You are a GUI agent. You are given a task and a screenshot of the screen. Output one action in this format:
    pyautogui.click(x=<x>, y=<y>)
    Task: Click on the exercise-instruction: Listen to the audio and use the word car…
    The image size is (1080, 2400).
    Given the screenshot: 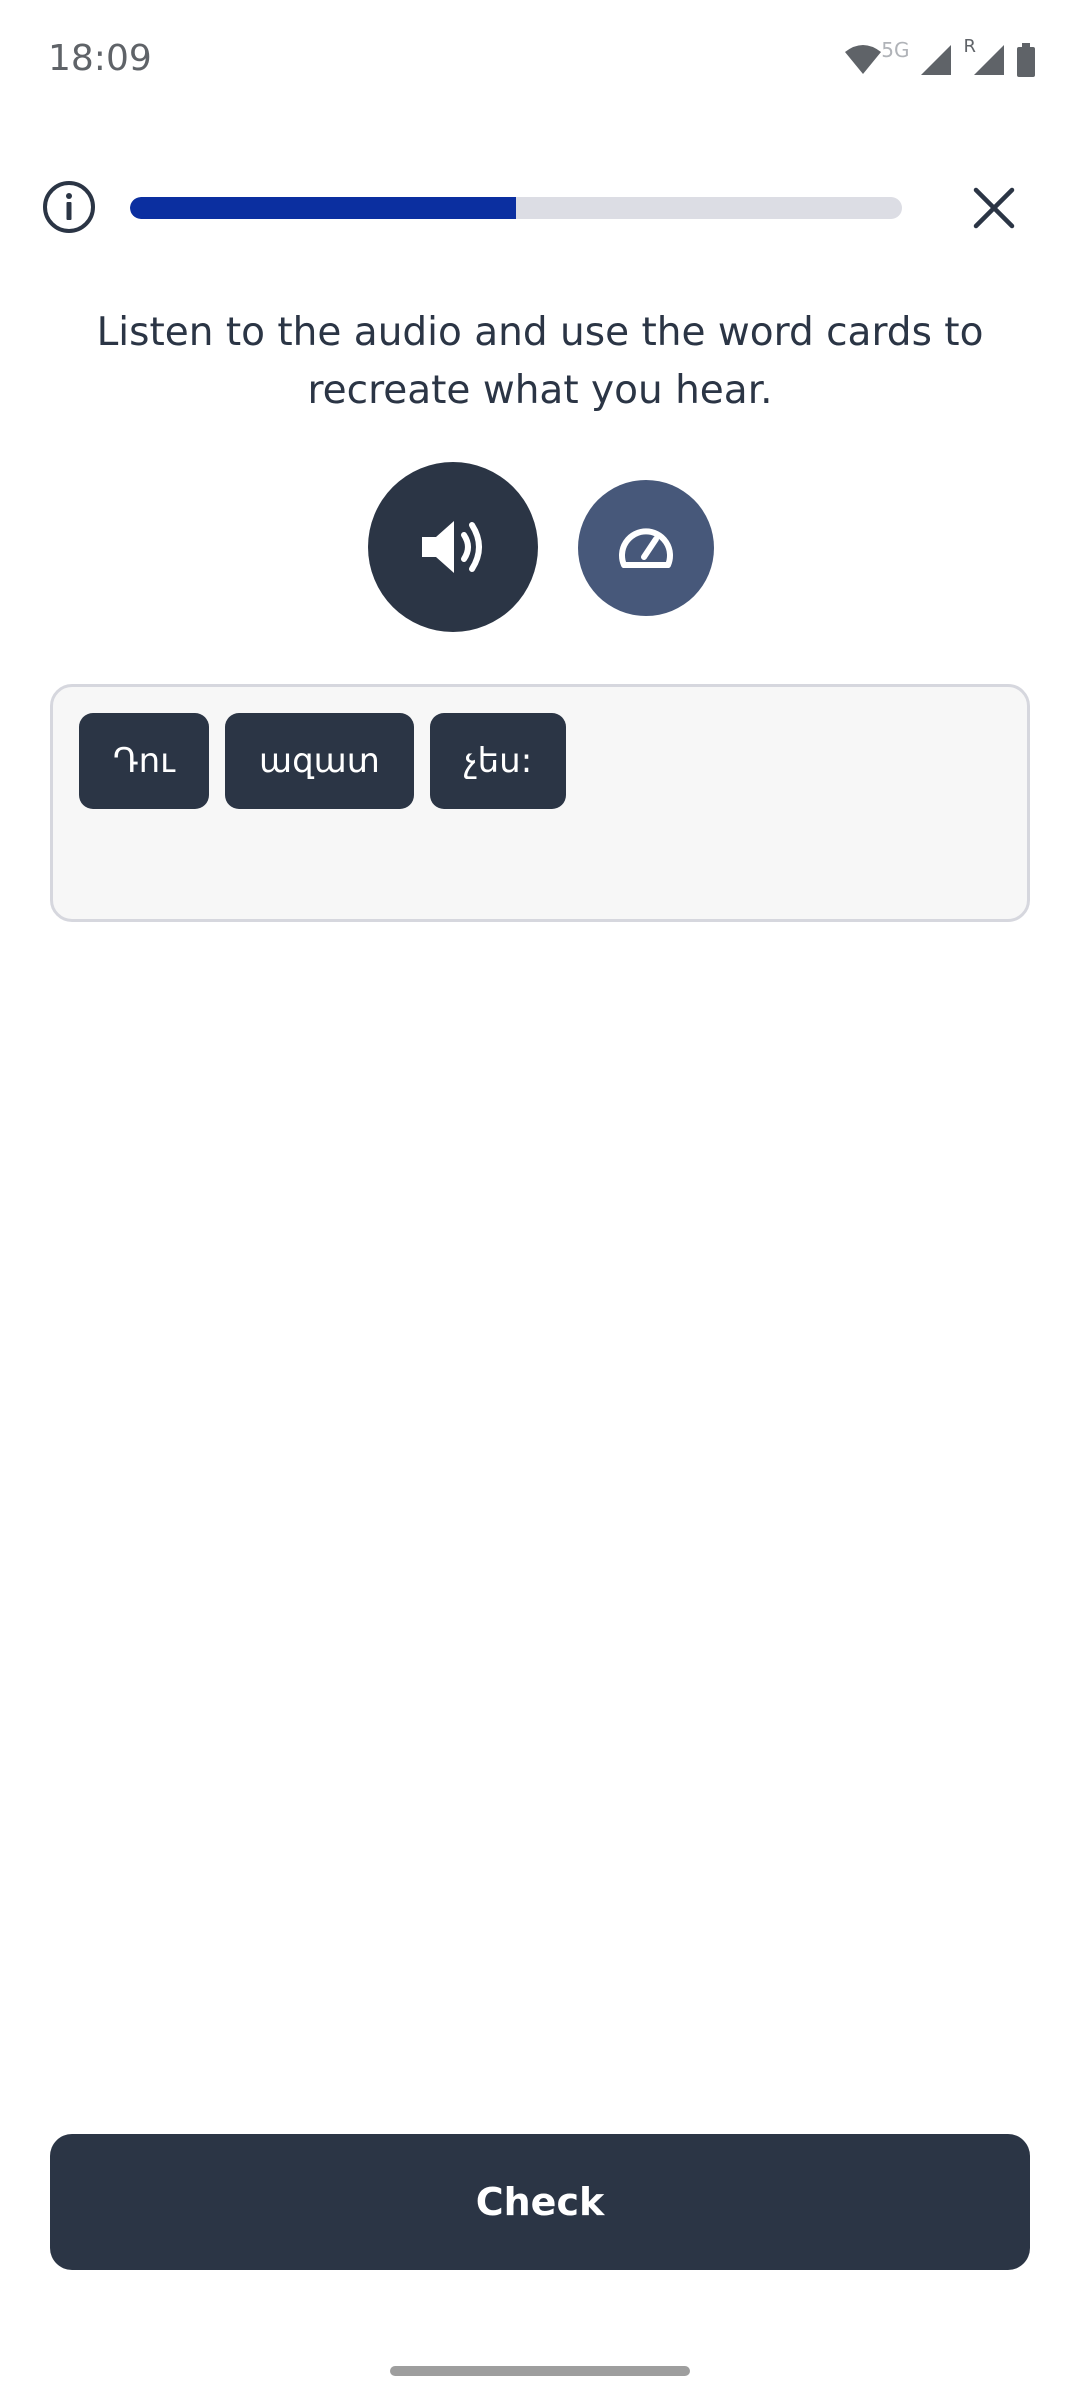 What is the action you would take?
    pyautogui.click(x=540, y=361)
    